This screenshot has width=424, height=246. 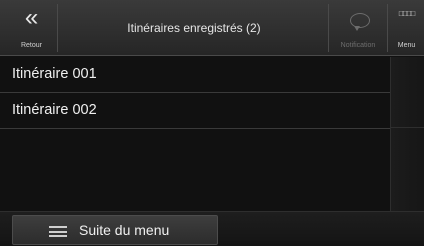 I want to click on more-menu-button: Suite du menu, so click(x=115, y=230).